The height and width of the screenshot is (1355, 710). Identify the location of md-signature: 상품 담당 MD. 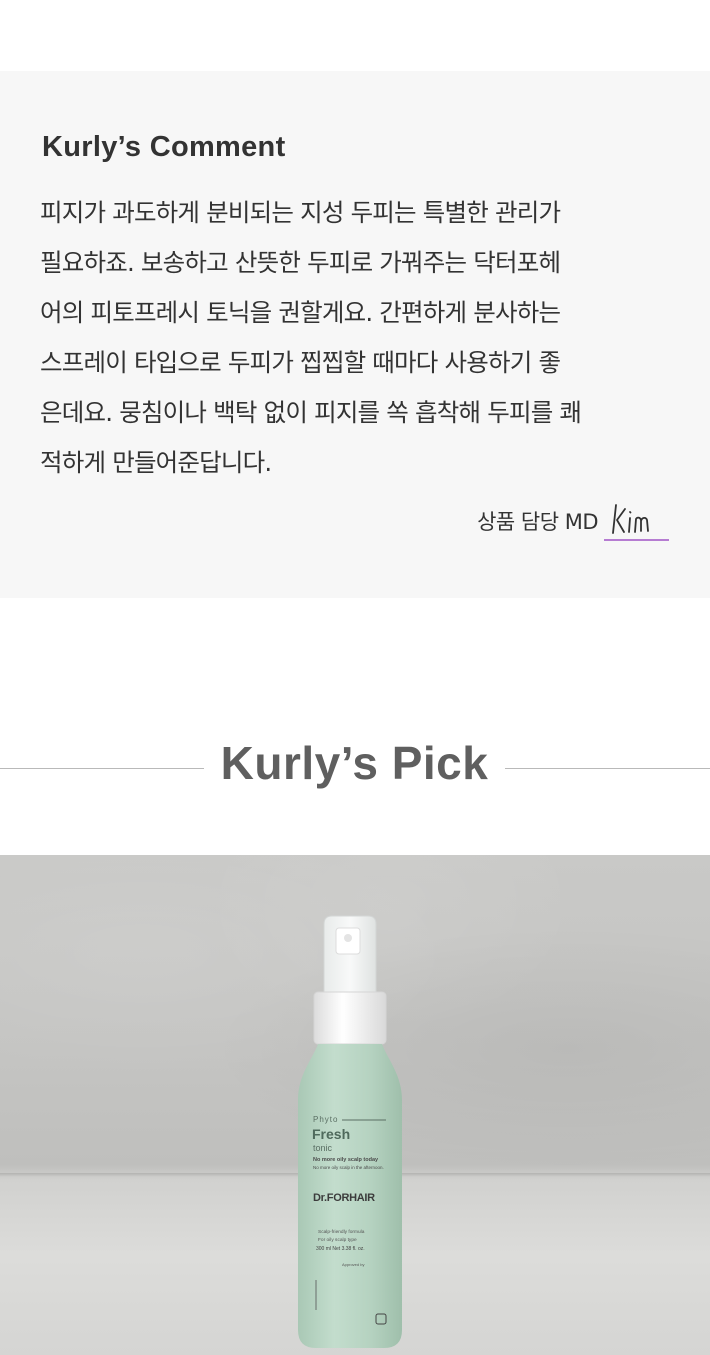
(573, 519).